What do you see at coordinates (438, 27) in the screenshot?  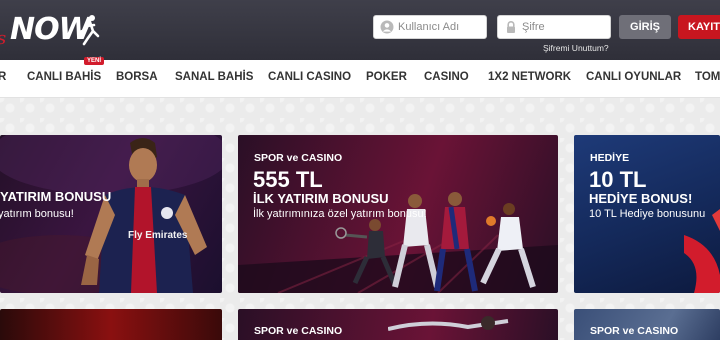 I see `username-input` at bounding box center [438, 27].